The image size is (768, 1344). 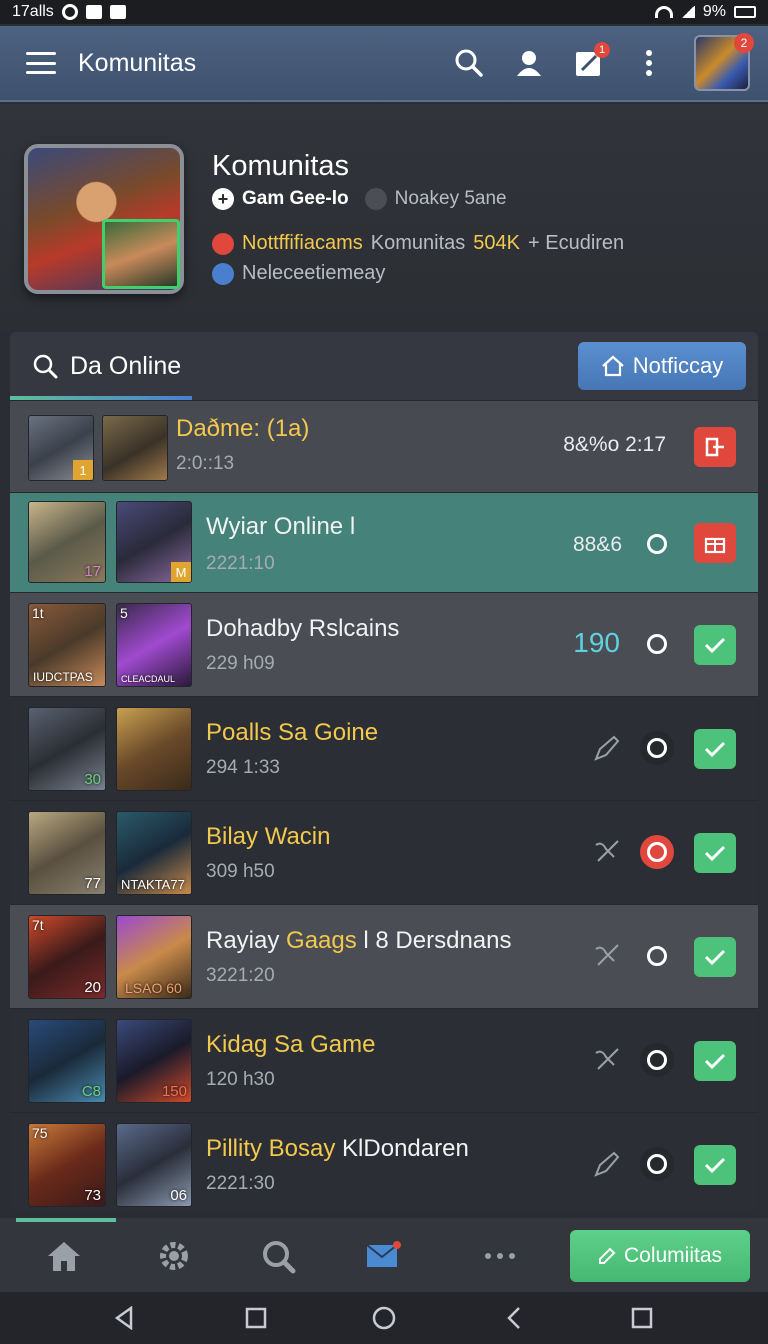 What do you see at coordinates (614, 444) in the screenshot?
I see `item-value: 8&%o 2:17` at bounding box center [614, 444].